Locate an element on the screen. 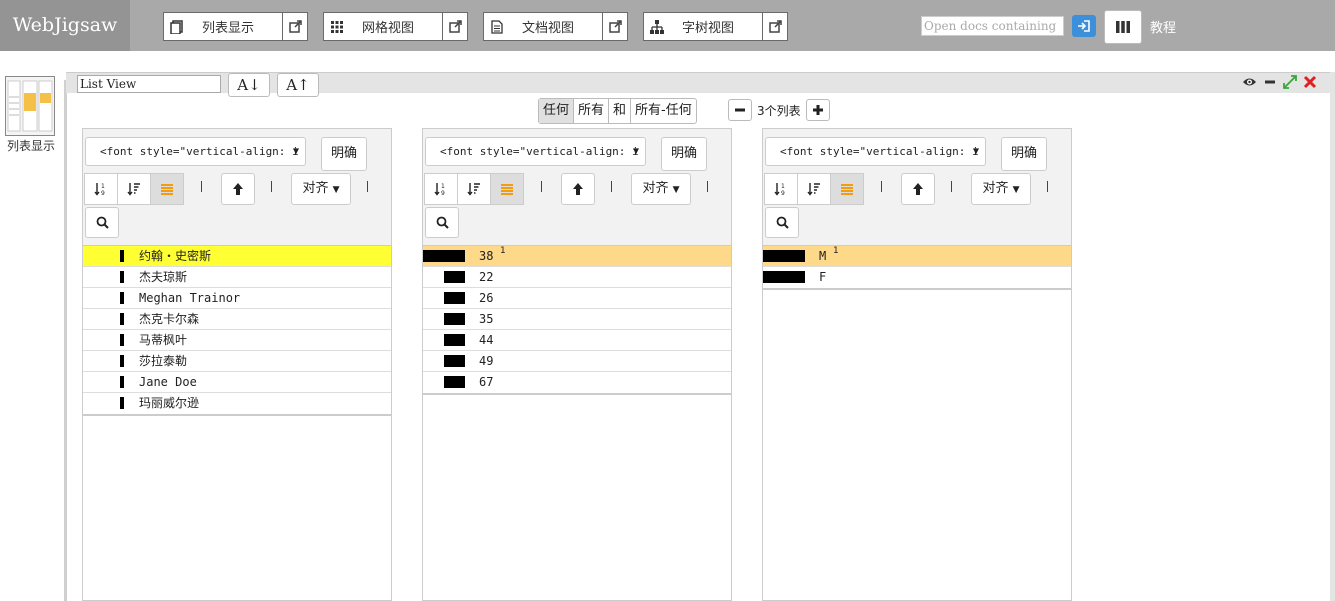  view-name-input: List View is located at coordinates (149, 84).